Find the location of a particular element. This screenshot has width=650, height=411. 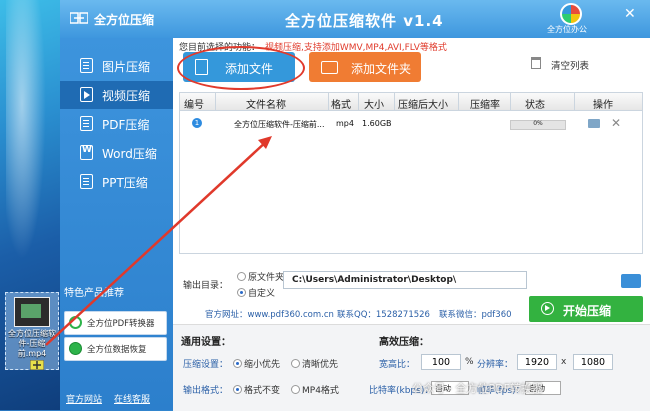

sidebar-item-label: 图片压缩 is located at coordinates (126, 67).